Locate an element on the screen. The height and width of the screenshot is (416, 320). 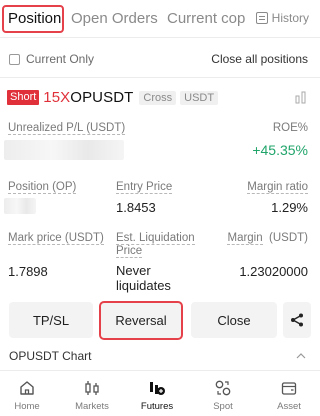
close-position-button: Close is located at coordinates (234, 320).